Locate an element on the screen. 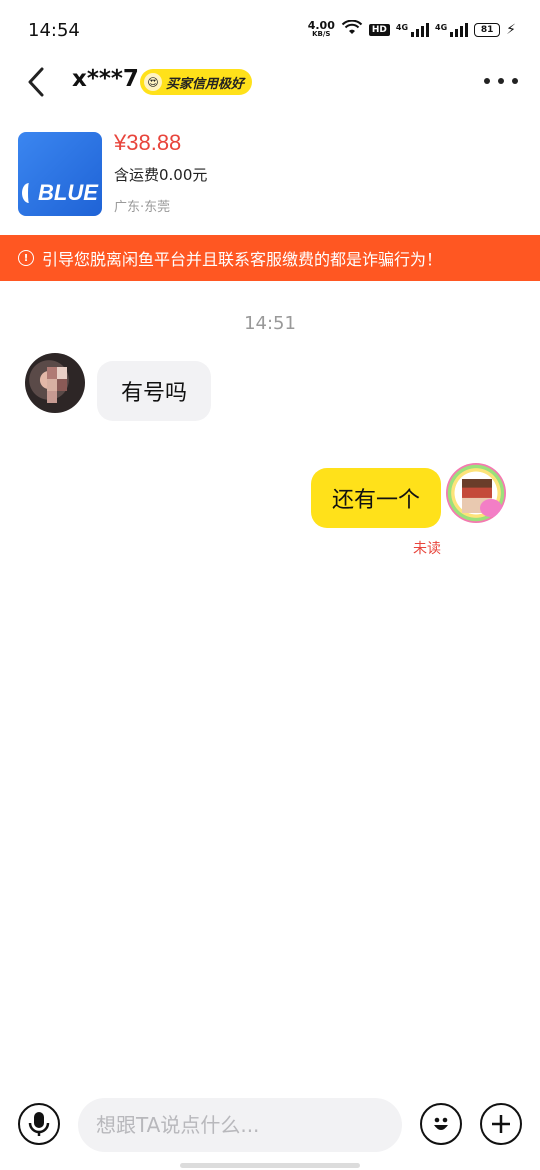 Image resolution: width=540 pixels, height=1170 pixels. warning-icon: ! is located at coordinates (26, 258).